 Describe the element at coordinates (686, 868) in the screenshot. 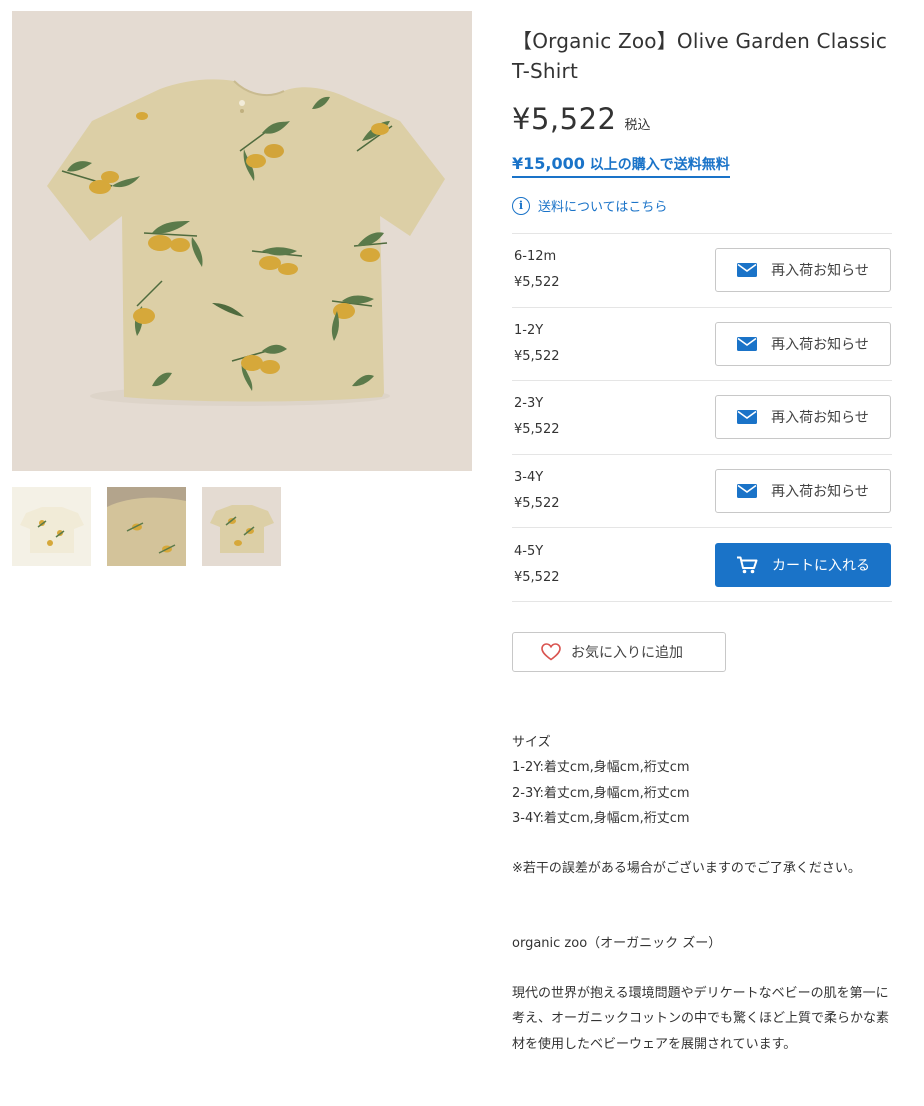

I see `size-note: ※若干の誤差がある場合がございますのでご了承ください。` at that location.